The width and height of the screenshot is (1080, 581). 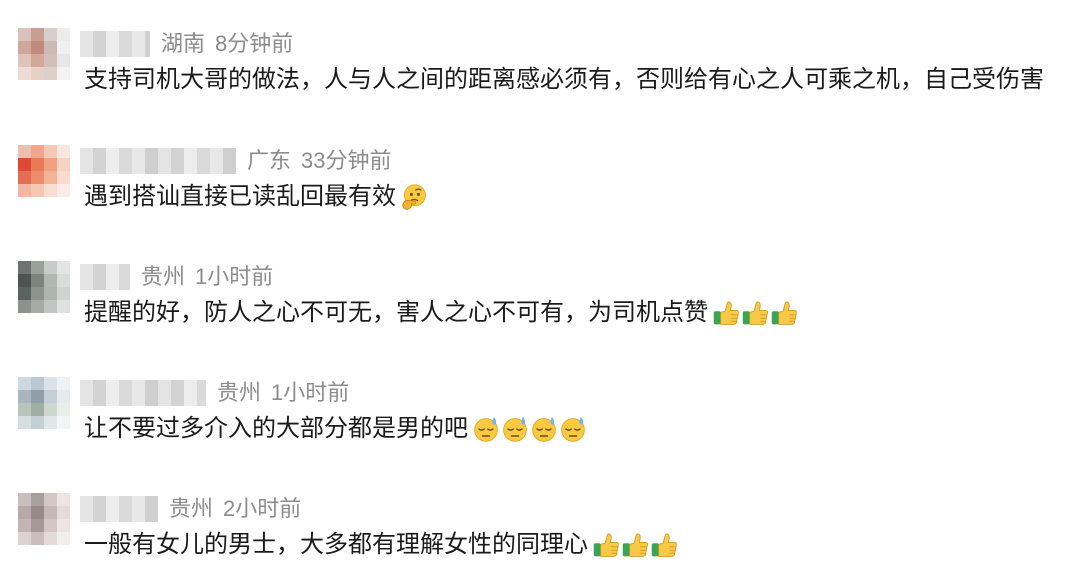 I want to click on comment-meta: 贵州 2小时前, so click(x=190, y=509).